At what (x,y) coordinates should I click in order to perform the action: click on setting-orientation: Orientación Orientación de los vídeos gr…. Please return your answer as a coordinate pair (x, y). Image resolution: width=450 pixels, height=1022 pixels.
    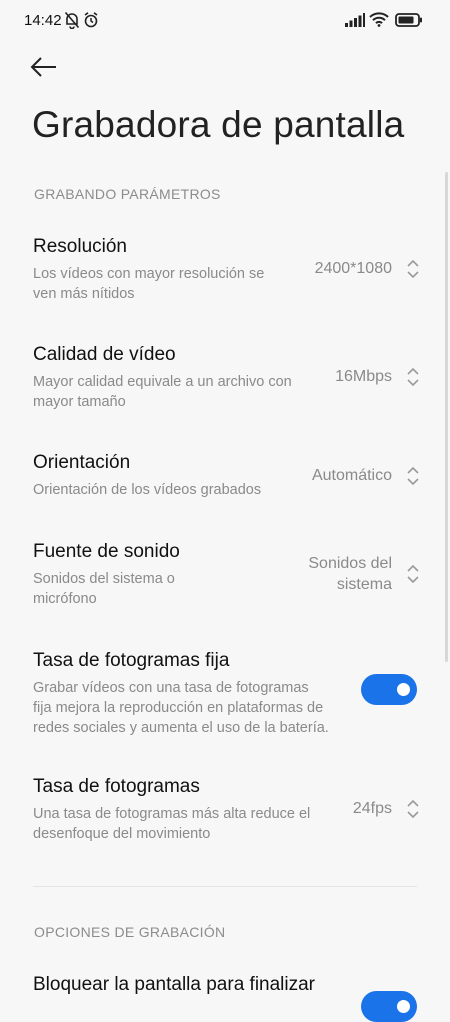
    Looking at the image, I should click on (225, 477).